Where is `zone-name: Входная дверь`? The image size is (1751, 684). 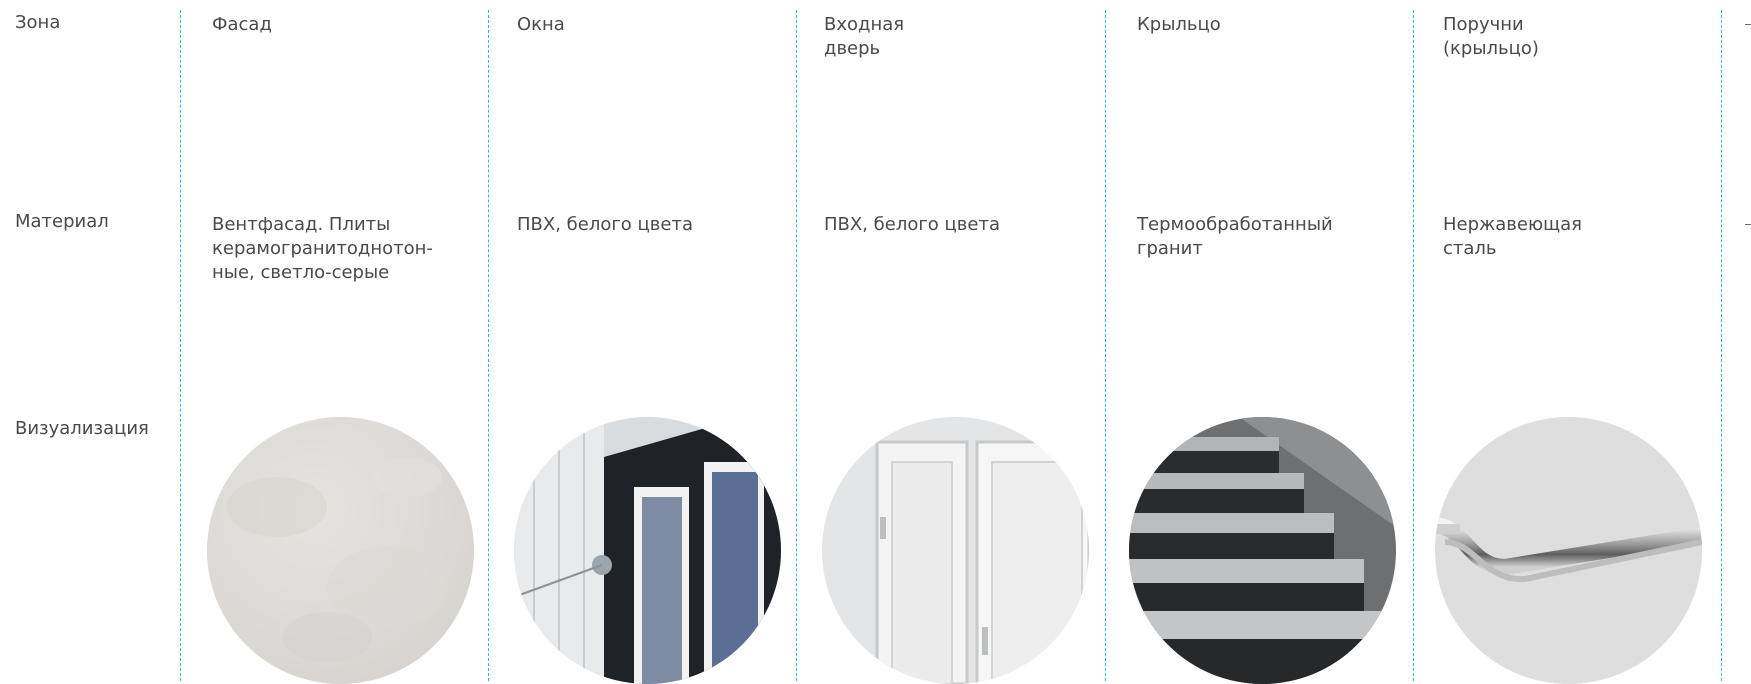
zone-name: Входная дверь is located at coordinates (864, 36).